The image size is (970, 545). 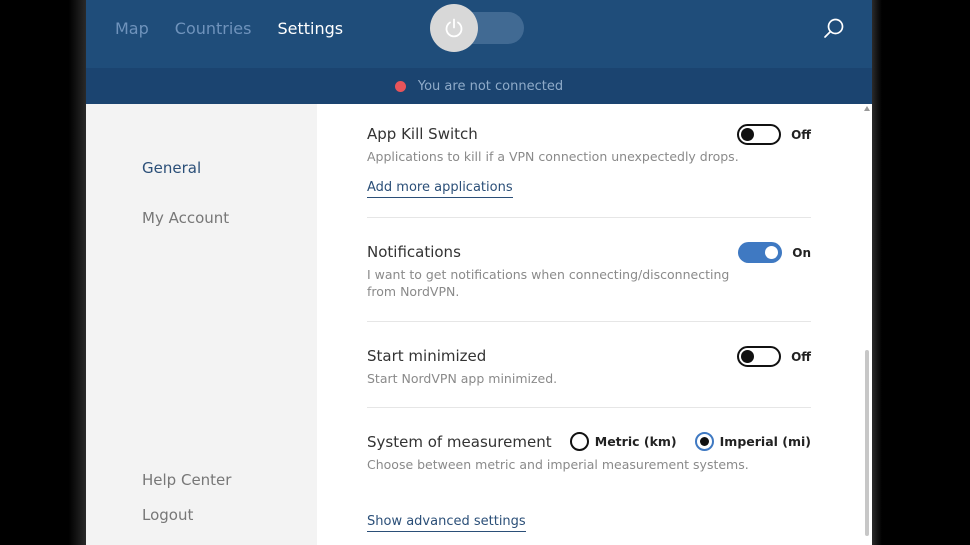 What do you see at coordinates (185, 218) in the screenshot?
I see `sidebar-item-my-account: My Account` at bounding box center [185, 218].